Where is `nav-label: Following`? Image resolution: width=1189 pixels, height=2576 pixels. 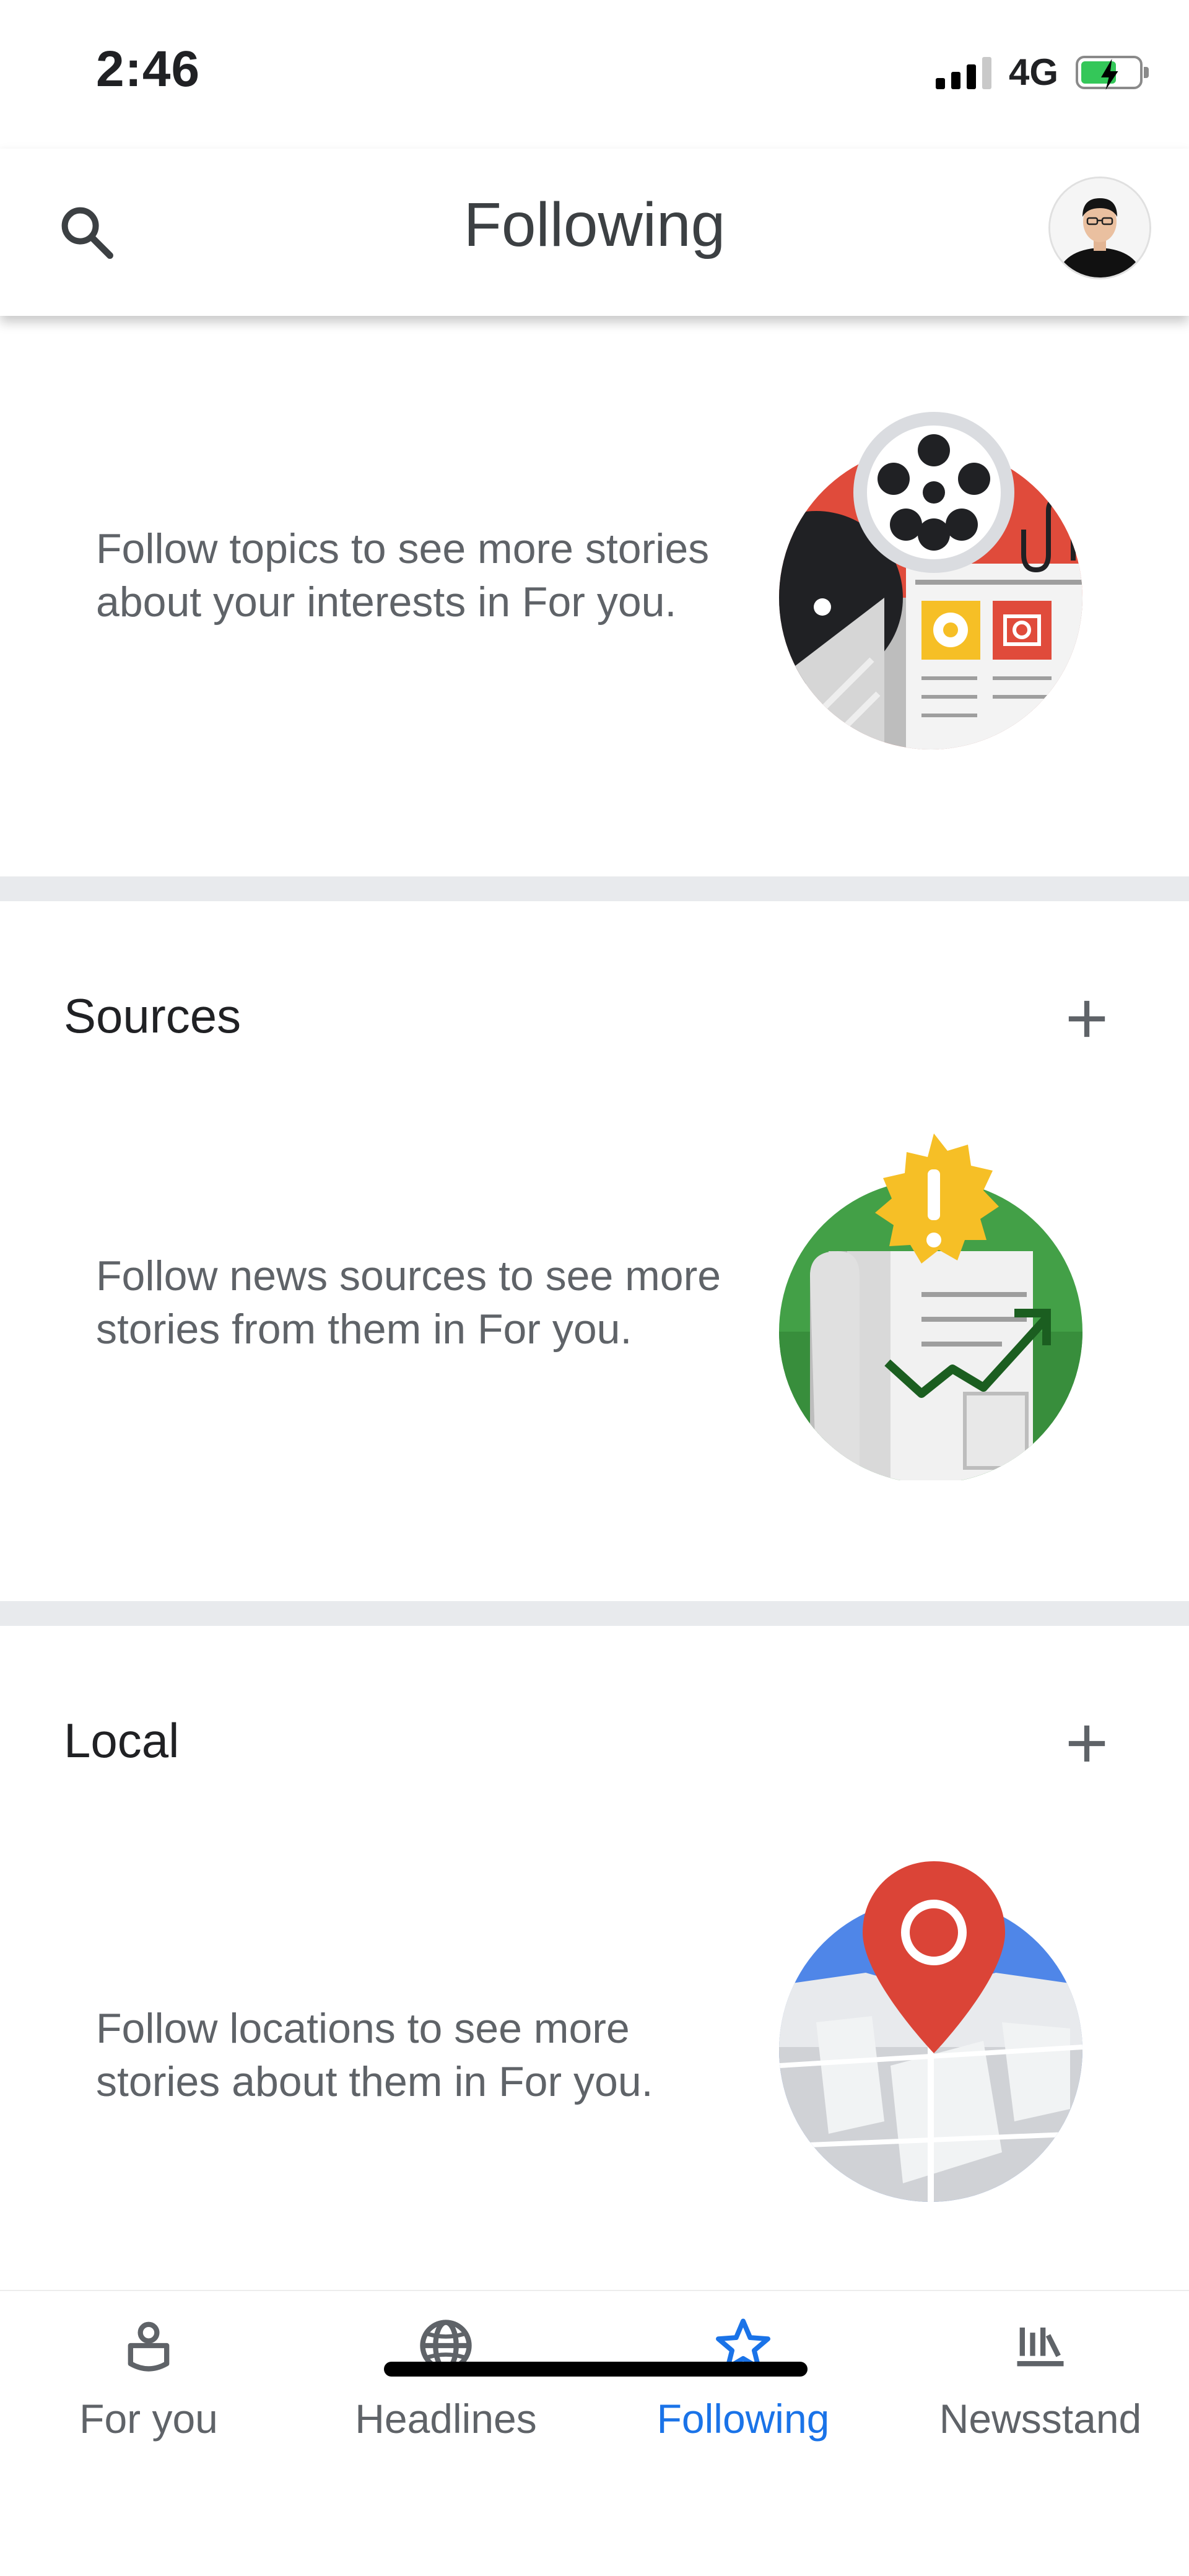
nav-label: Following is located at coordinates (743, 2419).